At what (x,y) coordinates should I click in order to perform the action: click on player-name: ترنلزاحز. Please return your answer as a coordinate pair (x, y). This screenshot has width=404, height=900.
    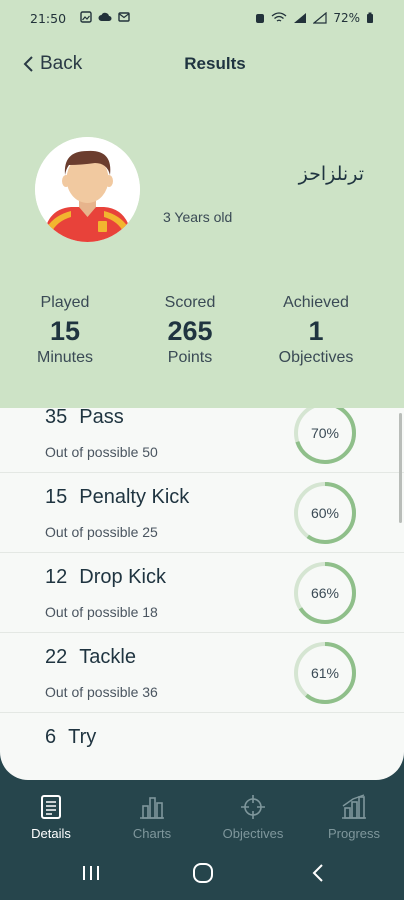
    Looking at the image, I should click on (331, 174).